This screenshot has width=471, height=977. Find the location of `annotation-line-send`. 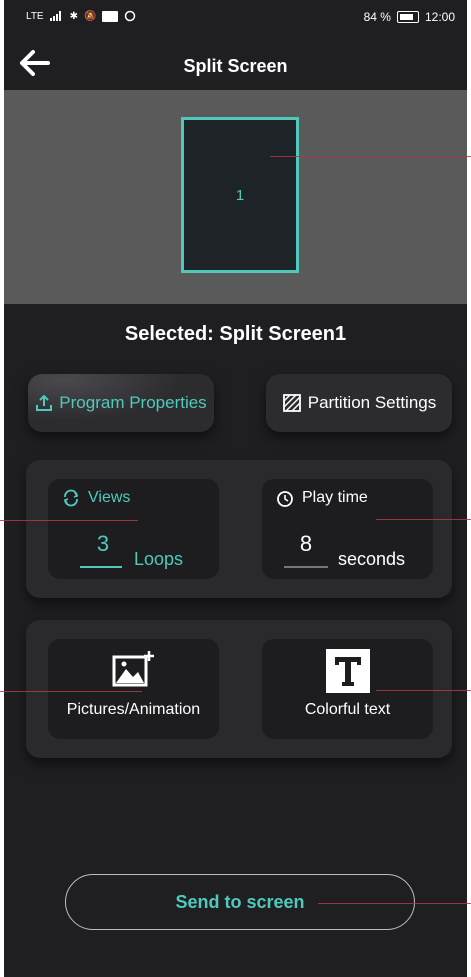

annotation-line-send is located at coordinates (394, 903).